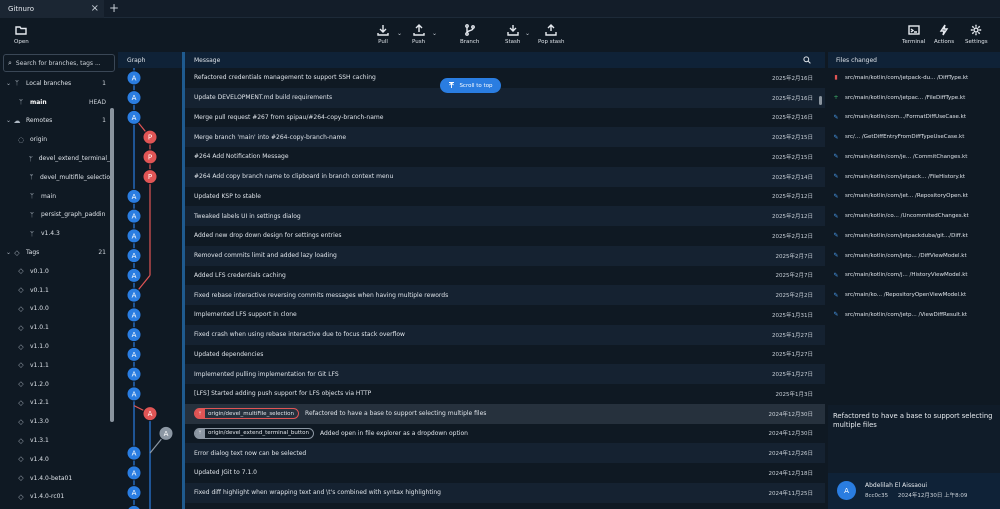 Image resolution: width=1000 pixels, height=509 pixels. What do you see at coordinates (55, 346) in the screenshot?
I see `sidebar-item-tag: ◇ v1.1.0` at bounding box center [55, 346].